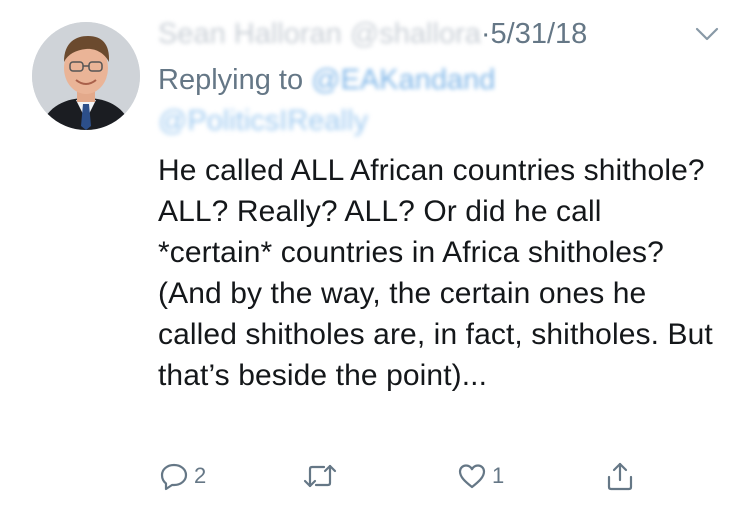  Describe the element at coordinates (498, 475) in the screenshot. I see `like-count: 1` at that location.